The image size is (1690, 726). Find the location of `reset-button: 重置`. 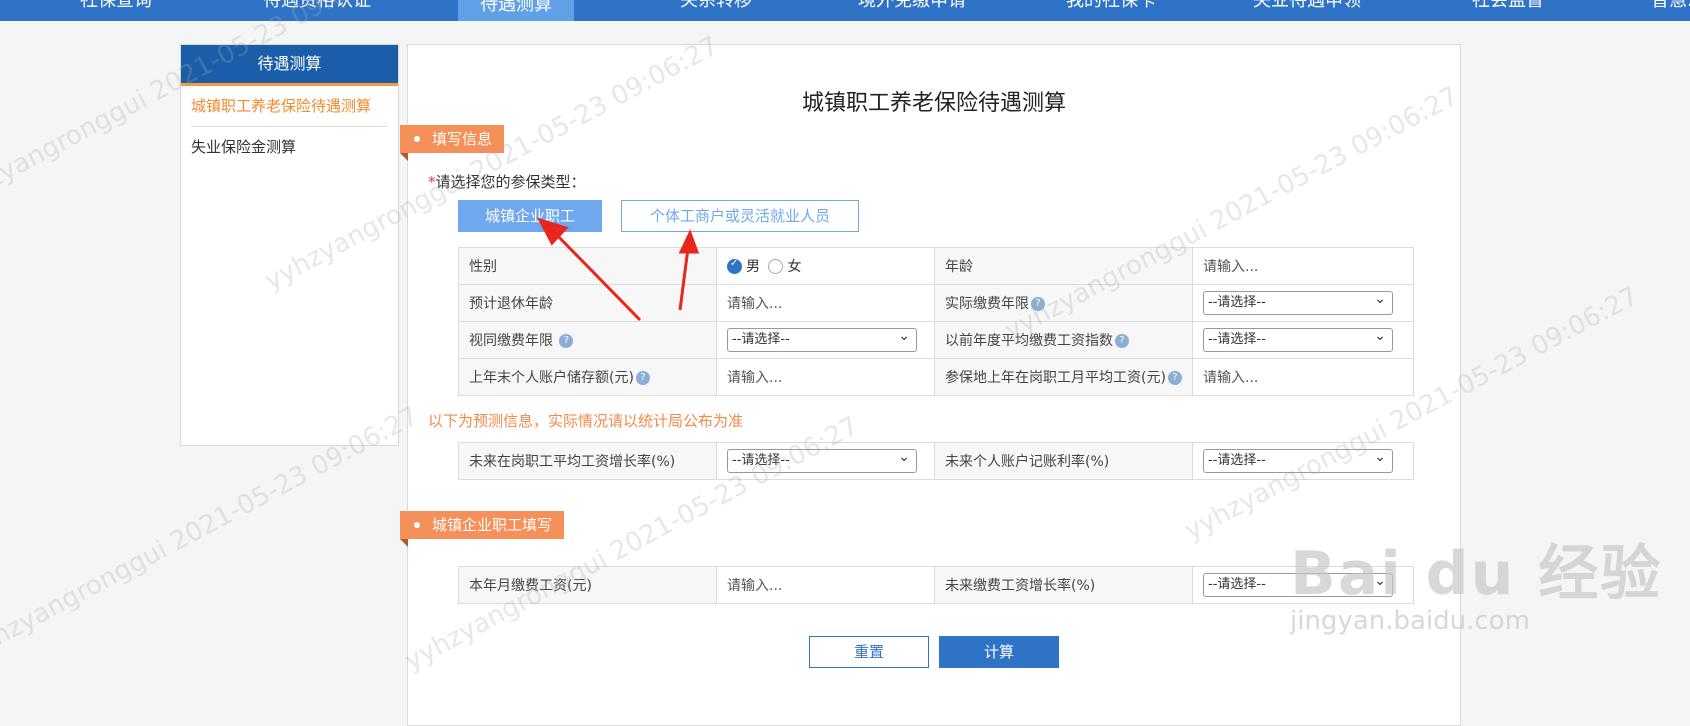

reset-button: 重置 is located at coordinates (869, 652).